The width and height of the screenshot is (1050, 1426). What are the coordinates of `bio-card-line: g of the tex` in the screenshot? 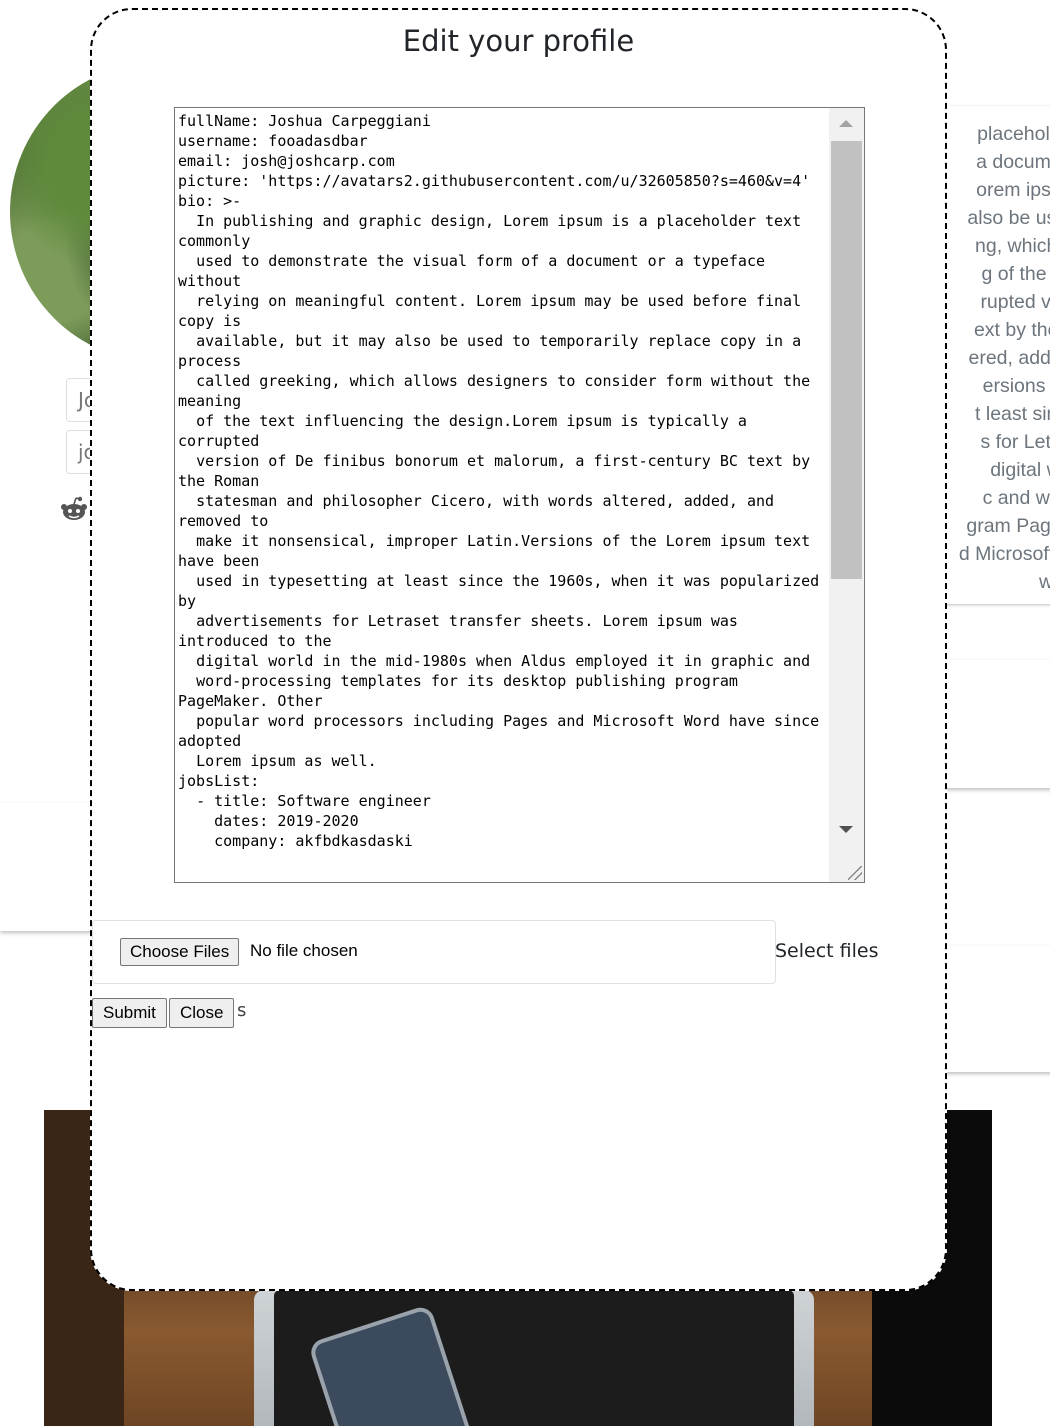 It's located at (1014, 274).